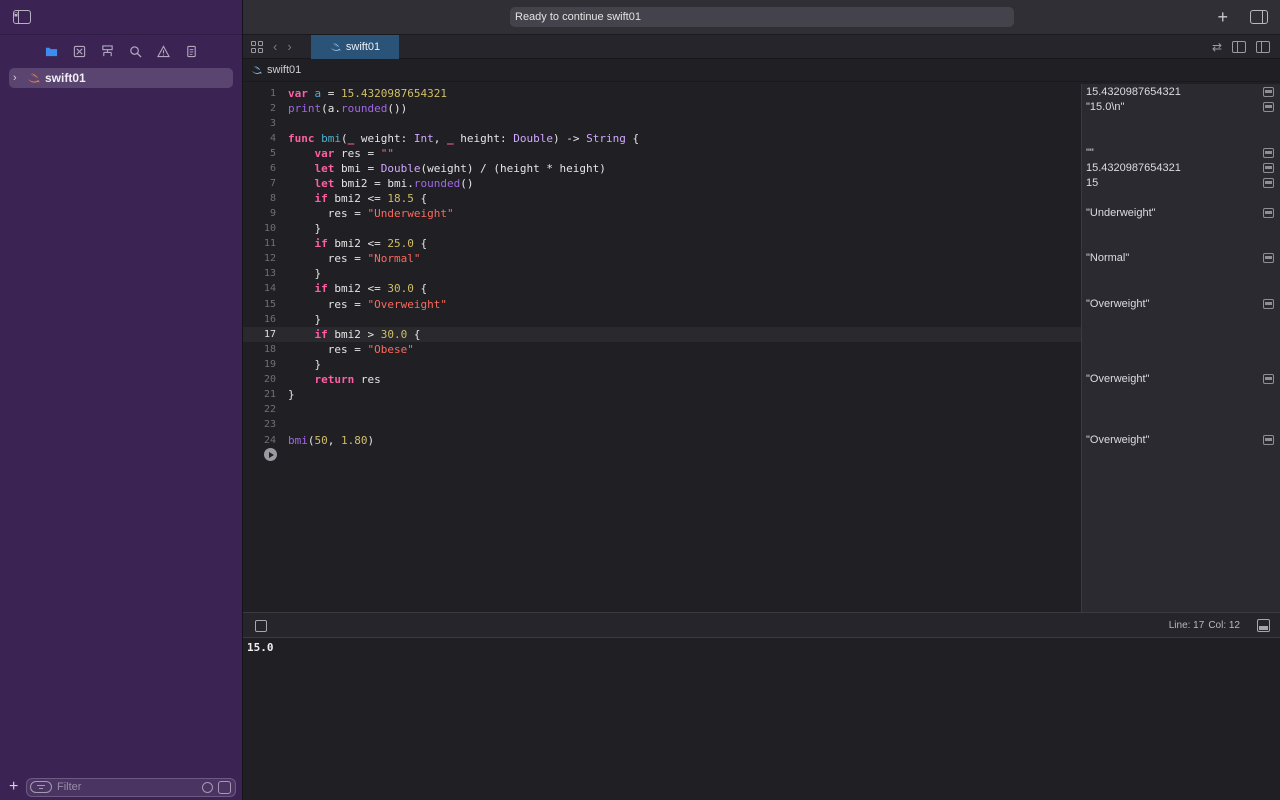 The height and width of the screenshot is (800, 1280). What do you see at coordinates (41, 787) in the screenshot?
I see `filter-icon` at bounding box center [41, 787].